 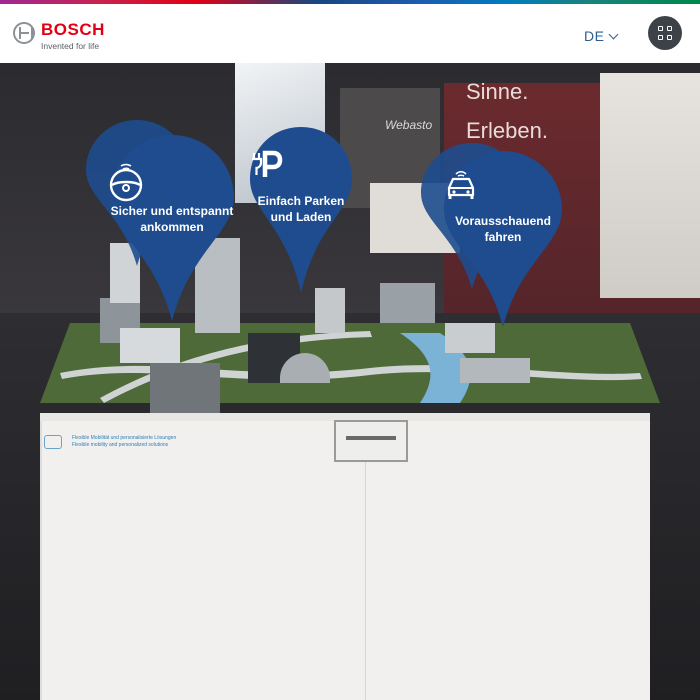 I want to click on brand-tagline: Invented for life, so click(x=70, y=46).